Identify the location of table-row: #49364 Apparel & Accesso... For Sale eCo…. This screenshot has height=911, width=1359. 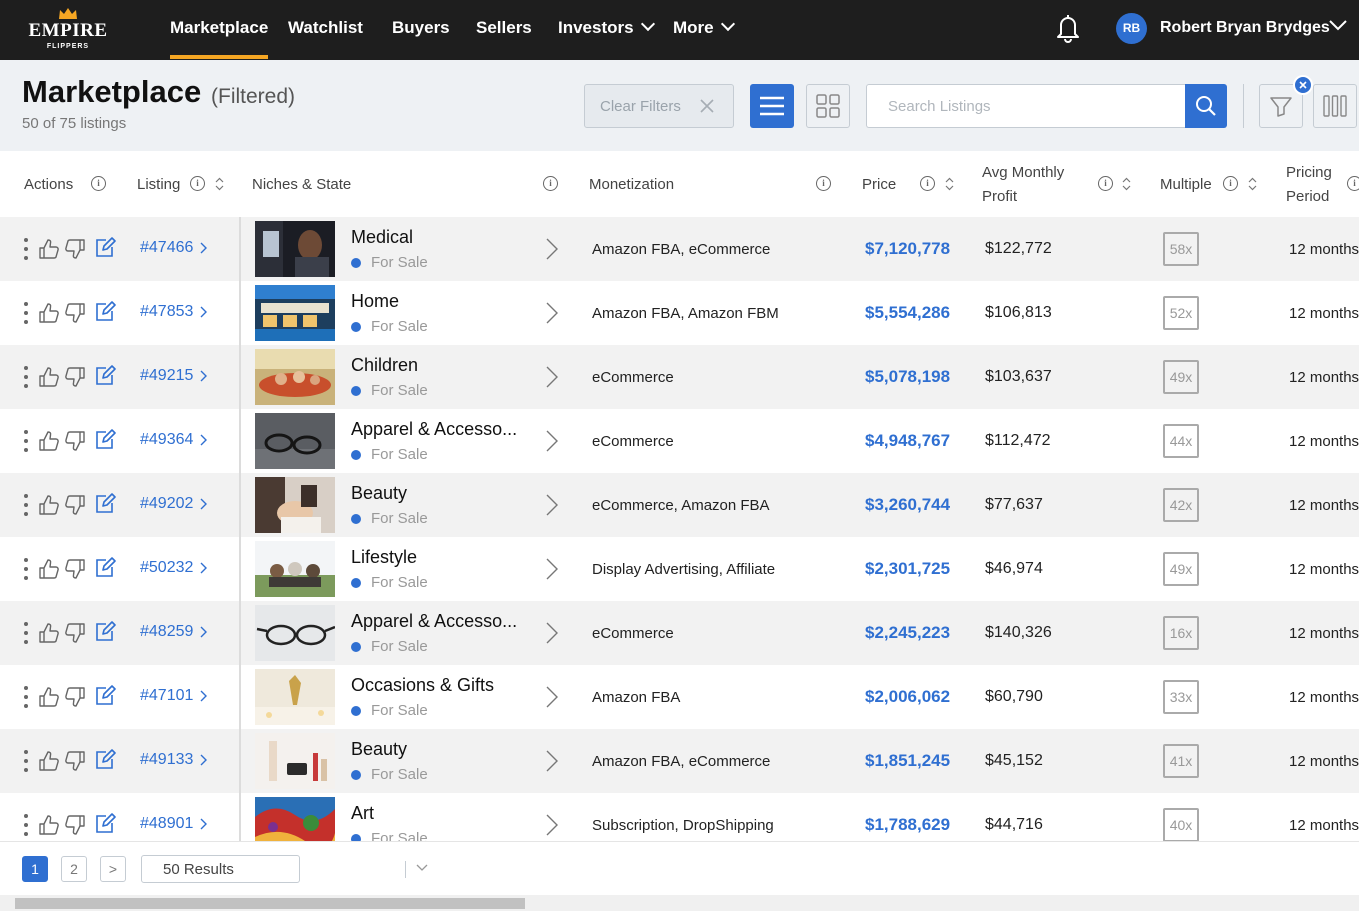
(679, 441).